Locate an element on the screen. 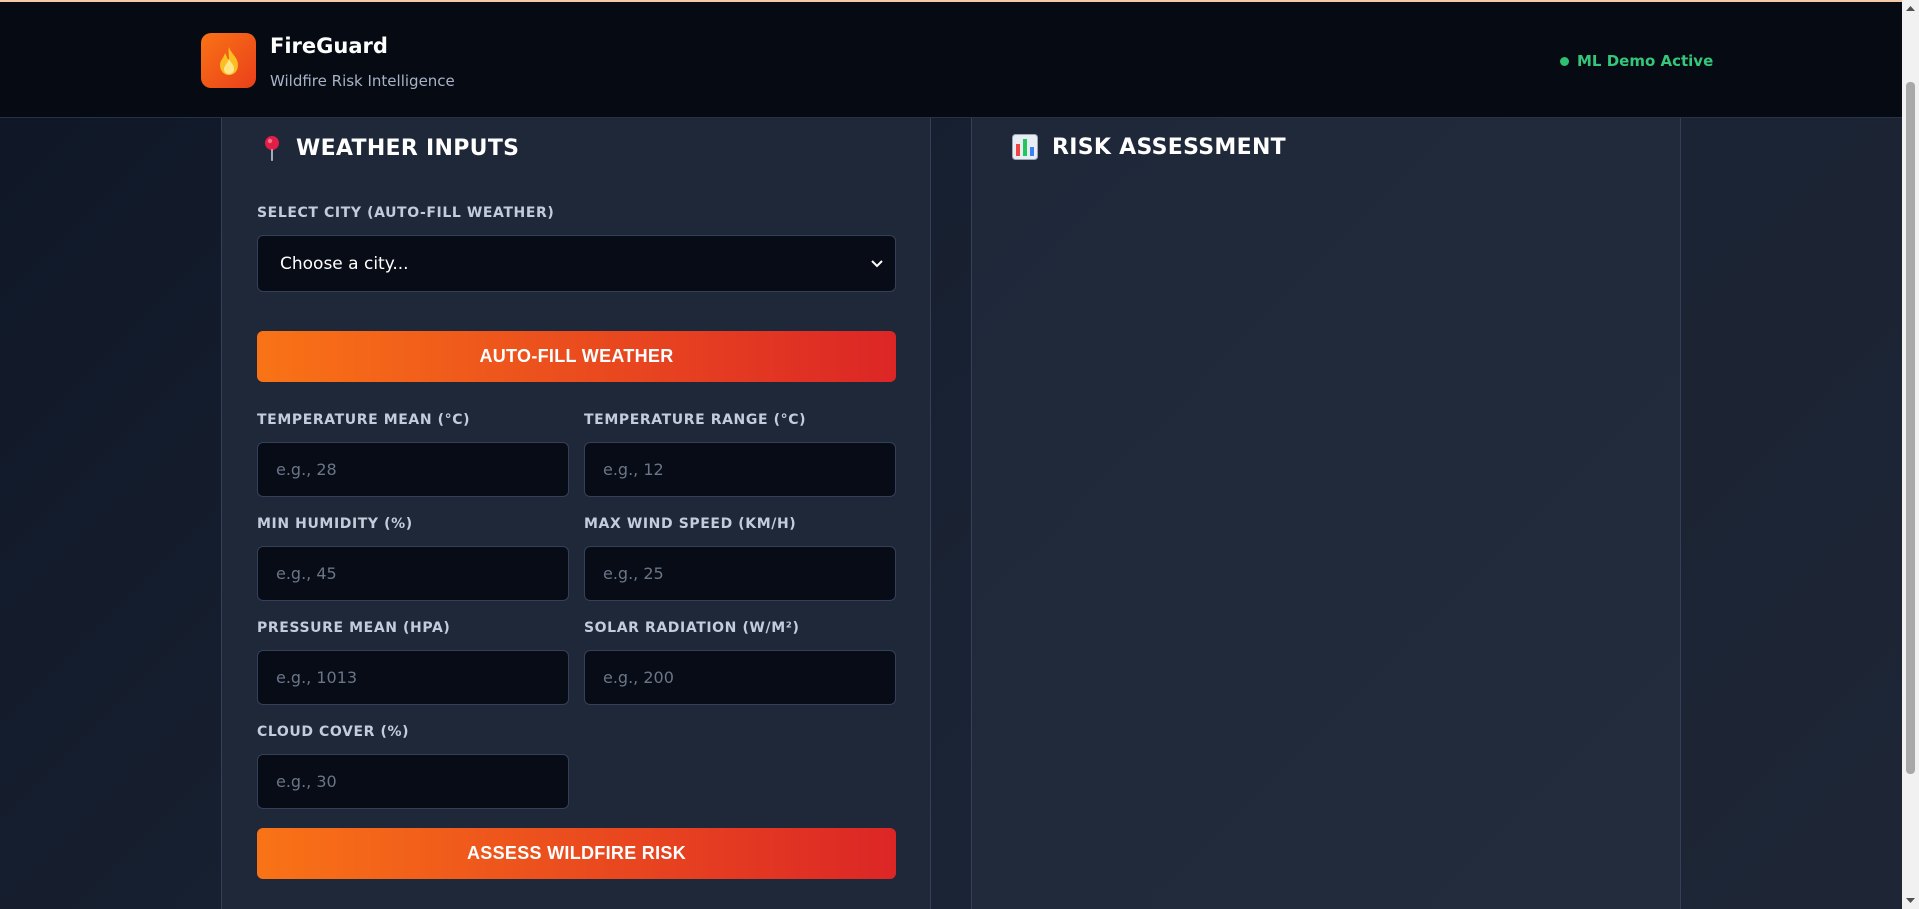 The height and width of the screenshot is (909, 1919). app-tagline: Wildfire Risk Intelligence is located at coordinates (362, 81).